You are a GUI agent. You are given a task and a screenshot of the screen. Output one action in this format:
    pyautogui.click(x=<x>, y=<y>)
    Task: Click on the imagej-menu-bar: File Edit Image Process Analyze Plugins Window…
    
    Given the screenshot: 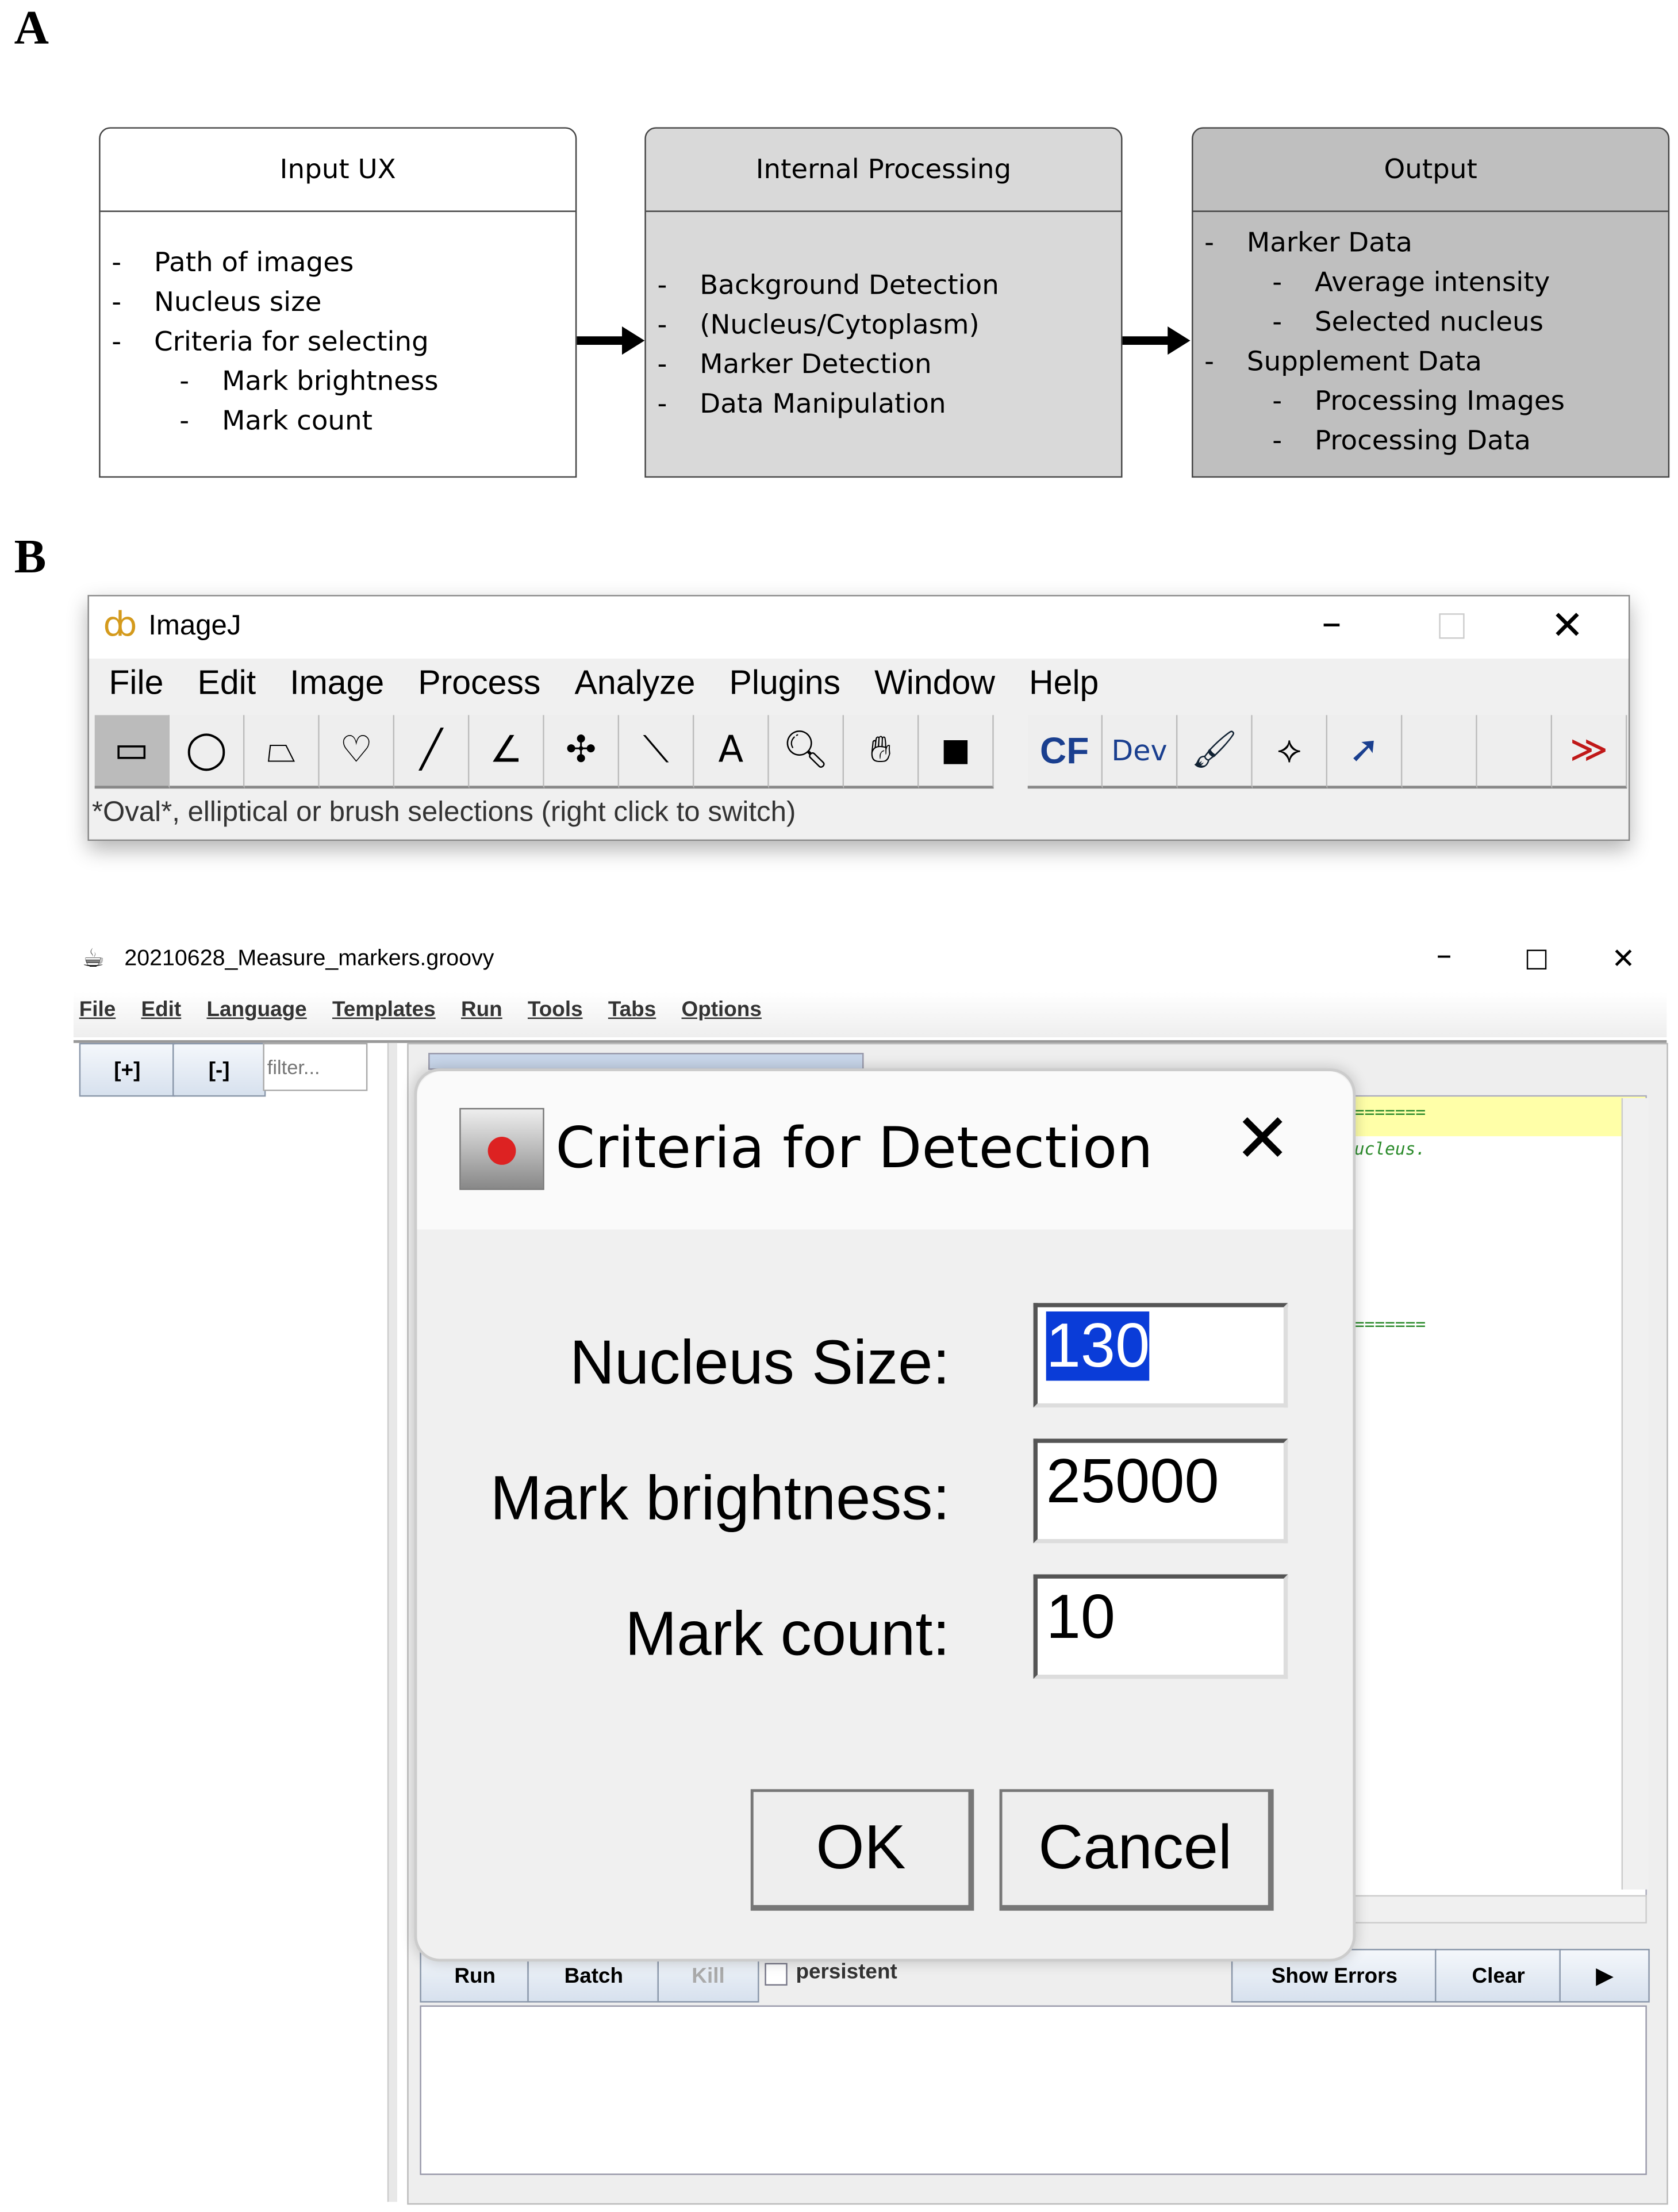 What is the action you would take?
    pyautogui.click(x=620, y=684)
    